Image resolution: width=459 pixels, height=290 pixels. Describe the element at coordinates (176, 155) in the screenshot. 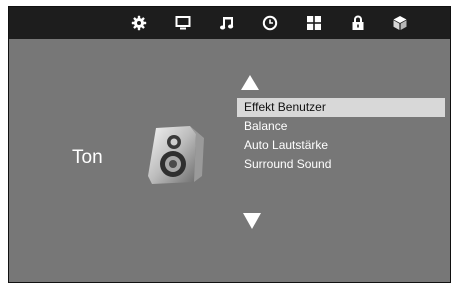

I see `speaker-icon` at that location.